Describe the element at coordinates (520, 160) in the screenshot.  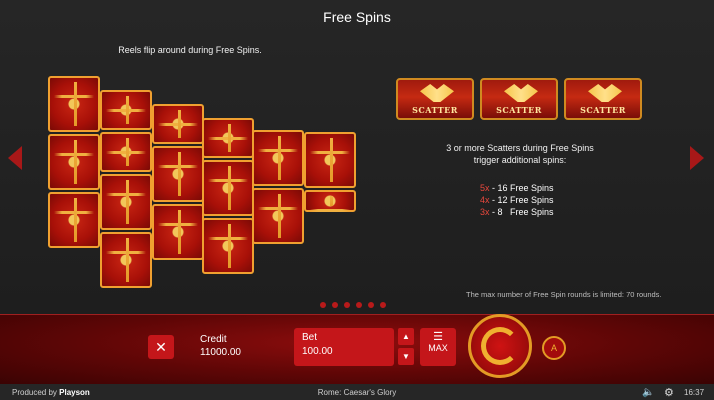
I see `scatter-info-line-2: trigger additional spins:` at that location.